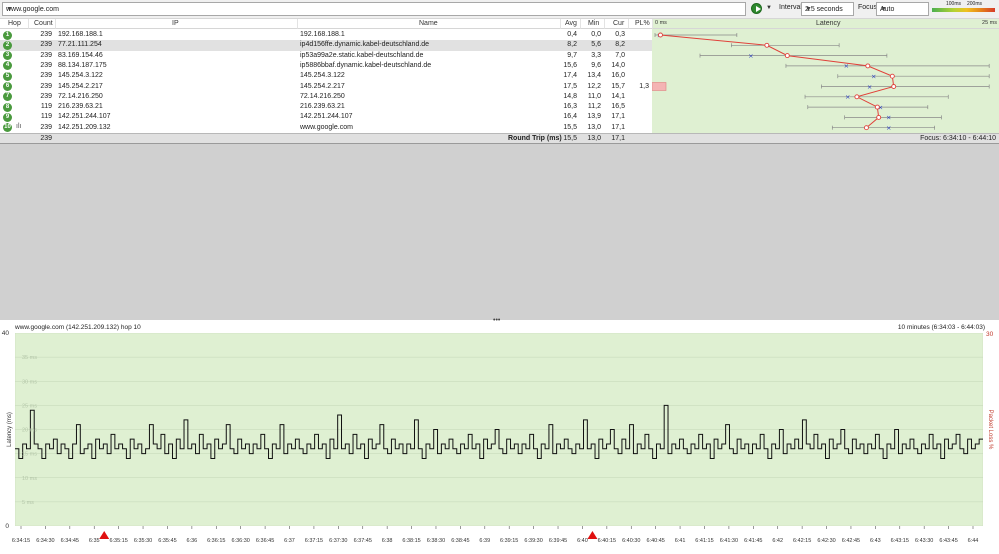 This screenshot has height=554, width=999. I want to click on chevron-down-icon: ▼, so click(883, 9).